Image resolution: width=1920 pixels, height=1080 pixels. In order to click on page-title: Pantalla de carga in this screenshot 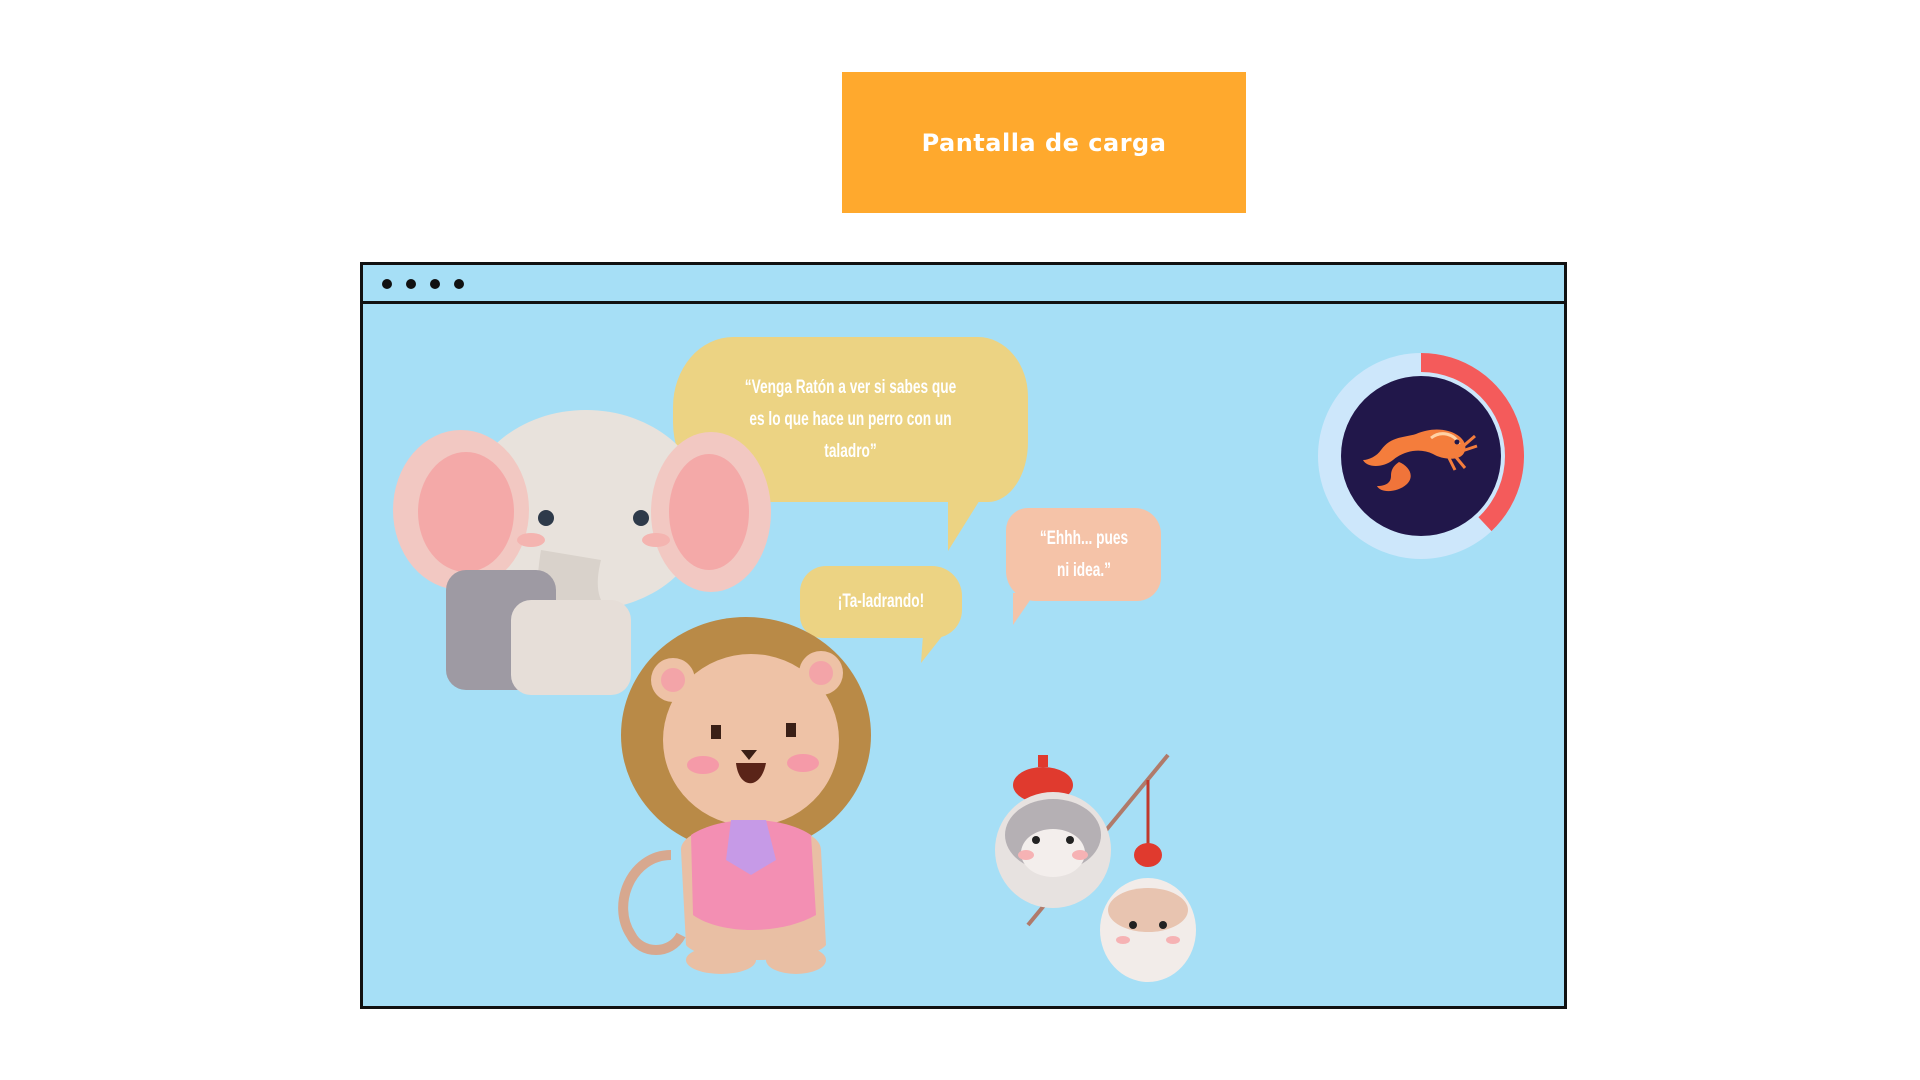, I will do `click(1044, 142)`.